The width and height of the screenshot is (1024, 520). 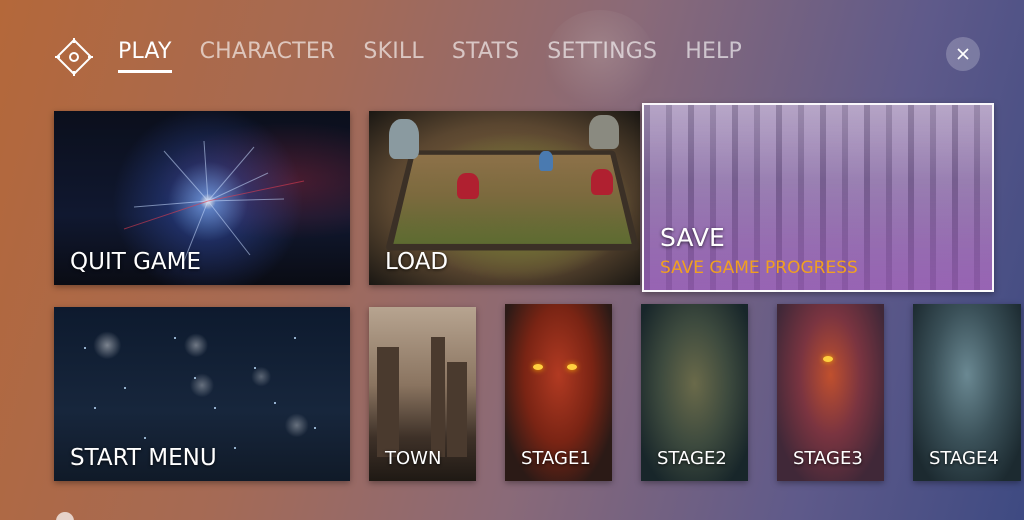 I want to click on town-label: TOWN, so click(x=413, y=458).